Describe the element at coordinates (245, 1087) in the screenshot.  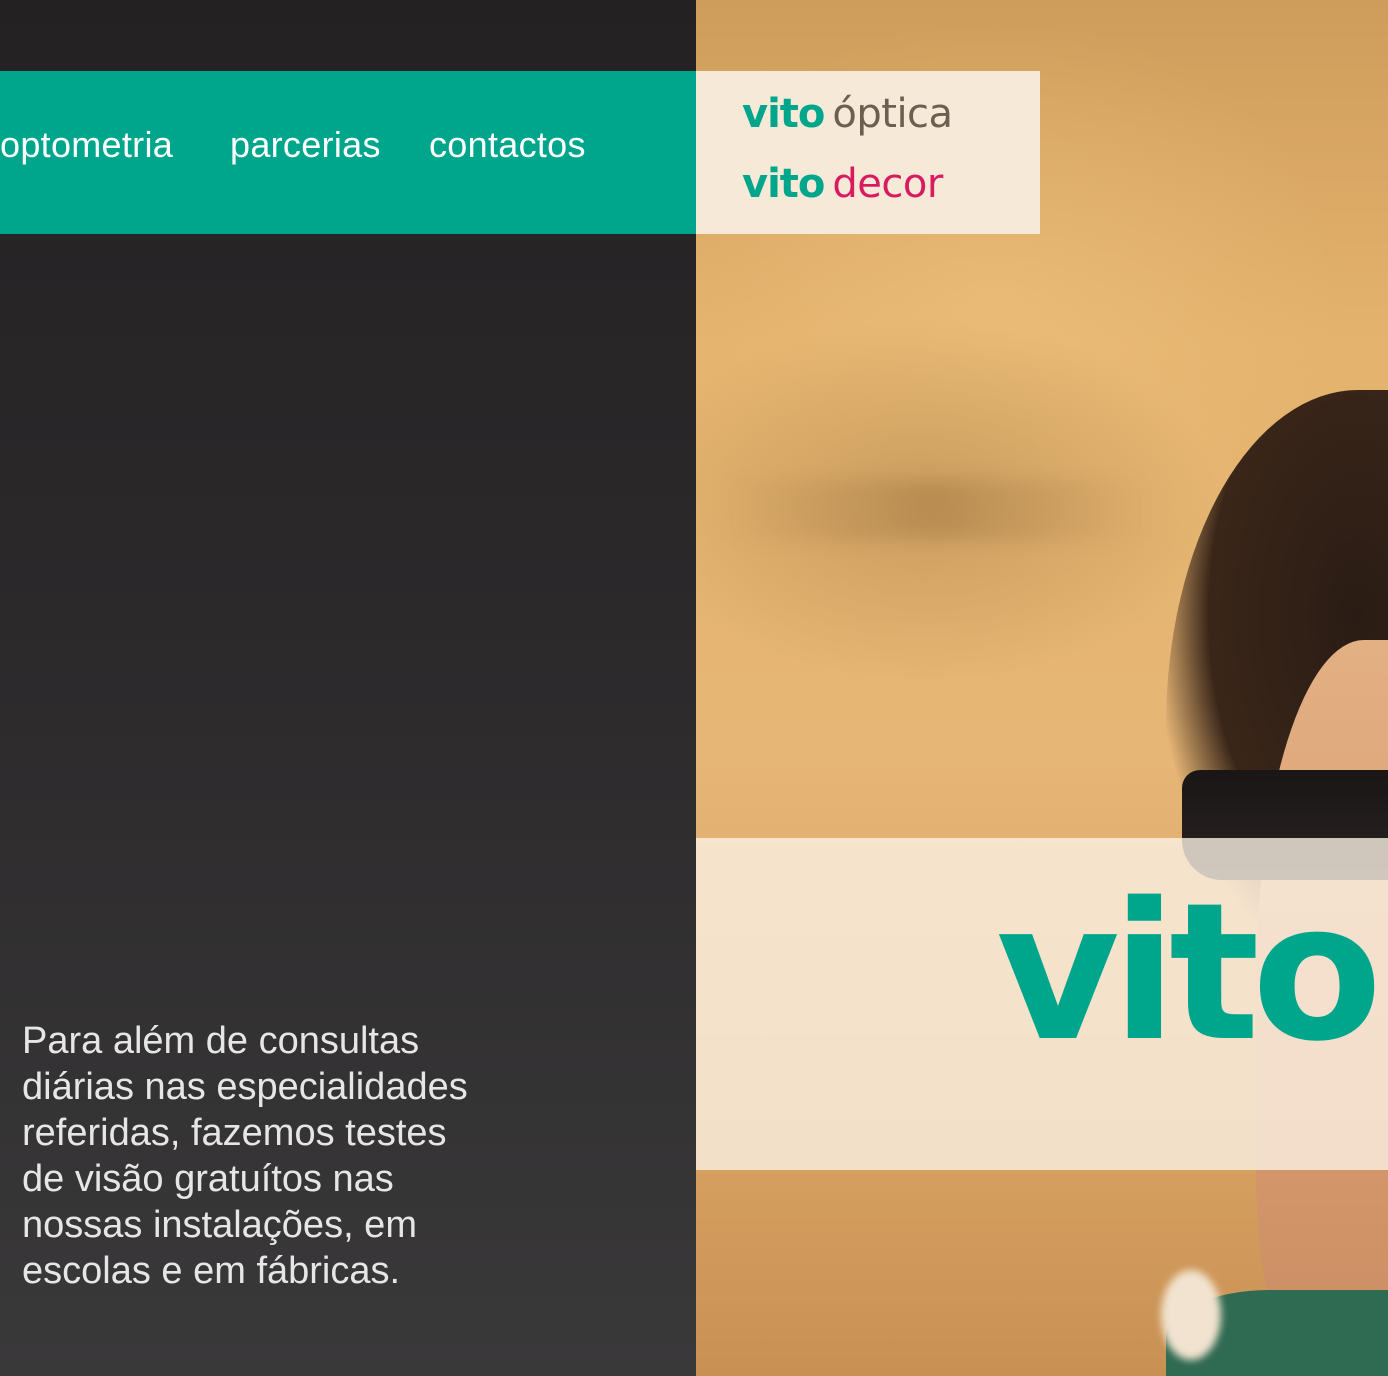
I see `intro-line: diárias nas especialidades` at that location.